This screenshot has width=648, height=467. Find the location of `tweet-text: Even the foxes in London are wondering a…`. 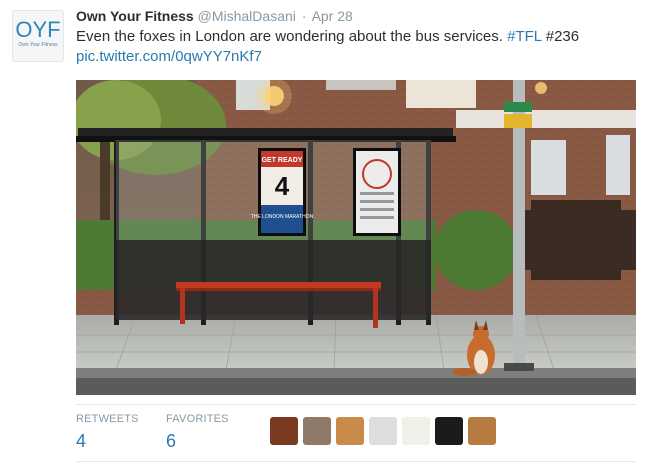

tweet-text: Even the foxes in London are wondering a… is located at coordinates (356, 47).